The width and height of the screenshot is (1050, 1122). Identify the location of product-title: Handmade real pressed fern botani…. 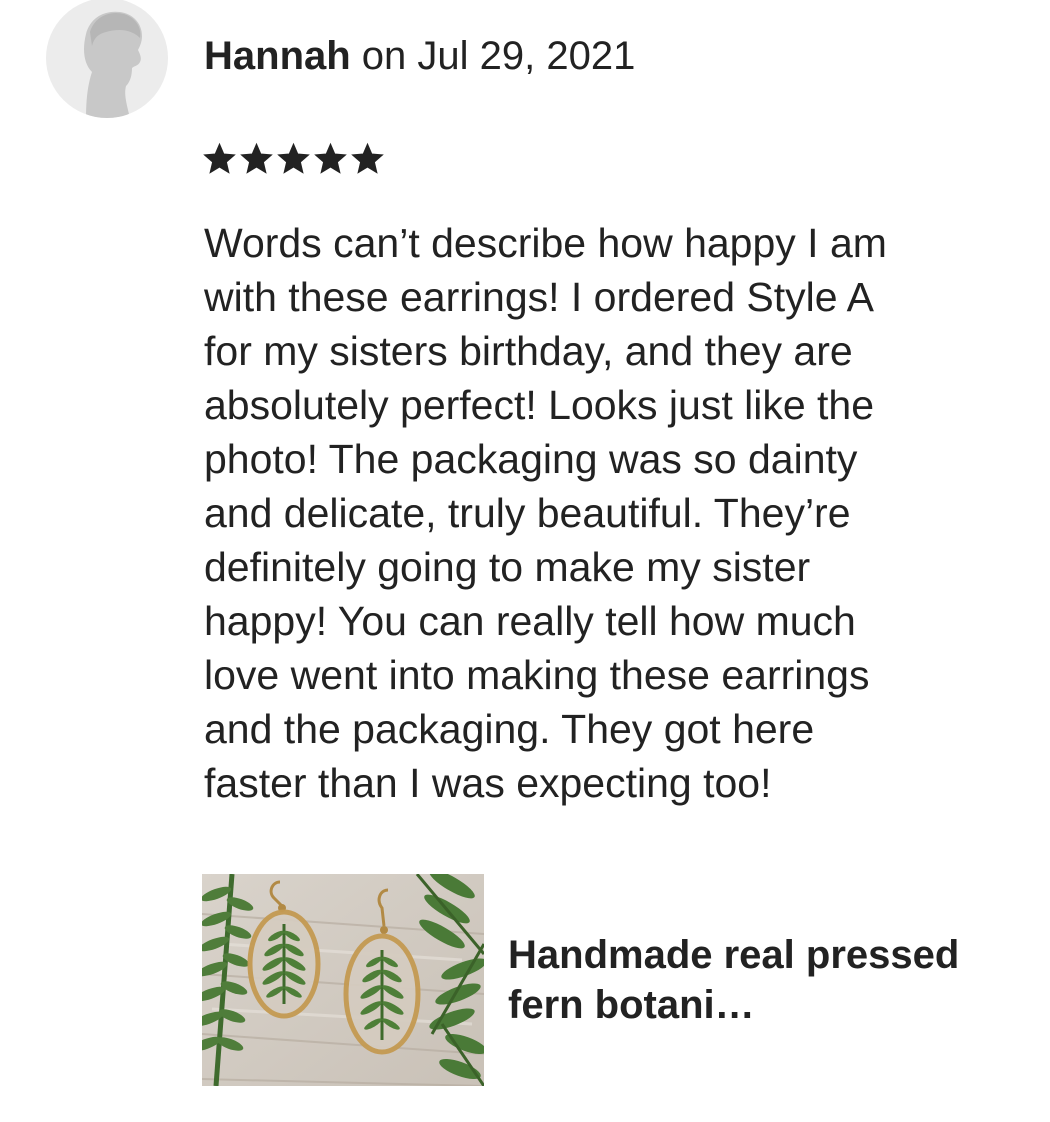
(743, 980).